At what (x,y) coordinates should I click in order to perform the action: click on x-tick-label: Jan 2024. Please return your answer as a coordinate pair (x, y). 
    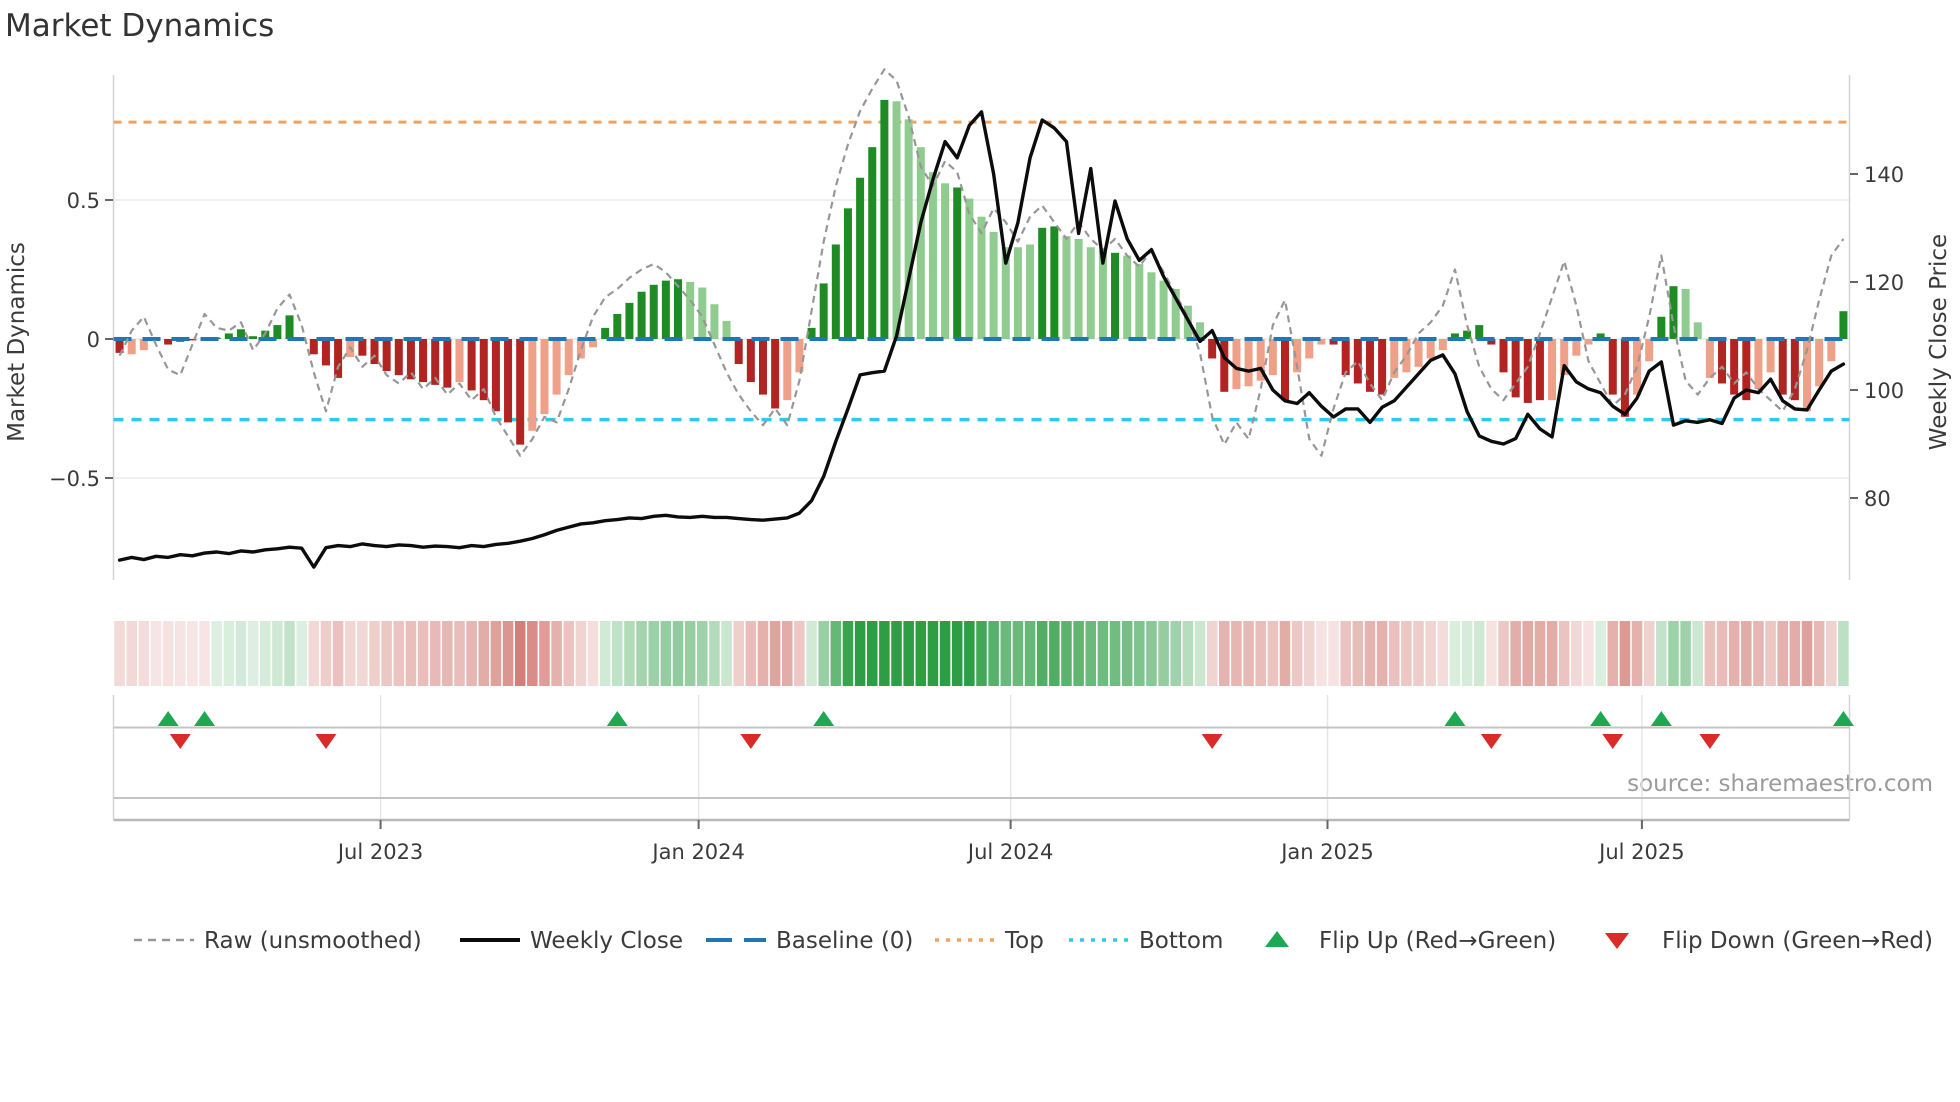
    Looking at the image, I should click on (697, 852).